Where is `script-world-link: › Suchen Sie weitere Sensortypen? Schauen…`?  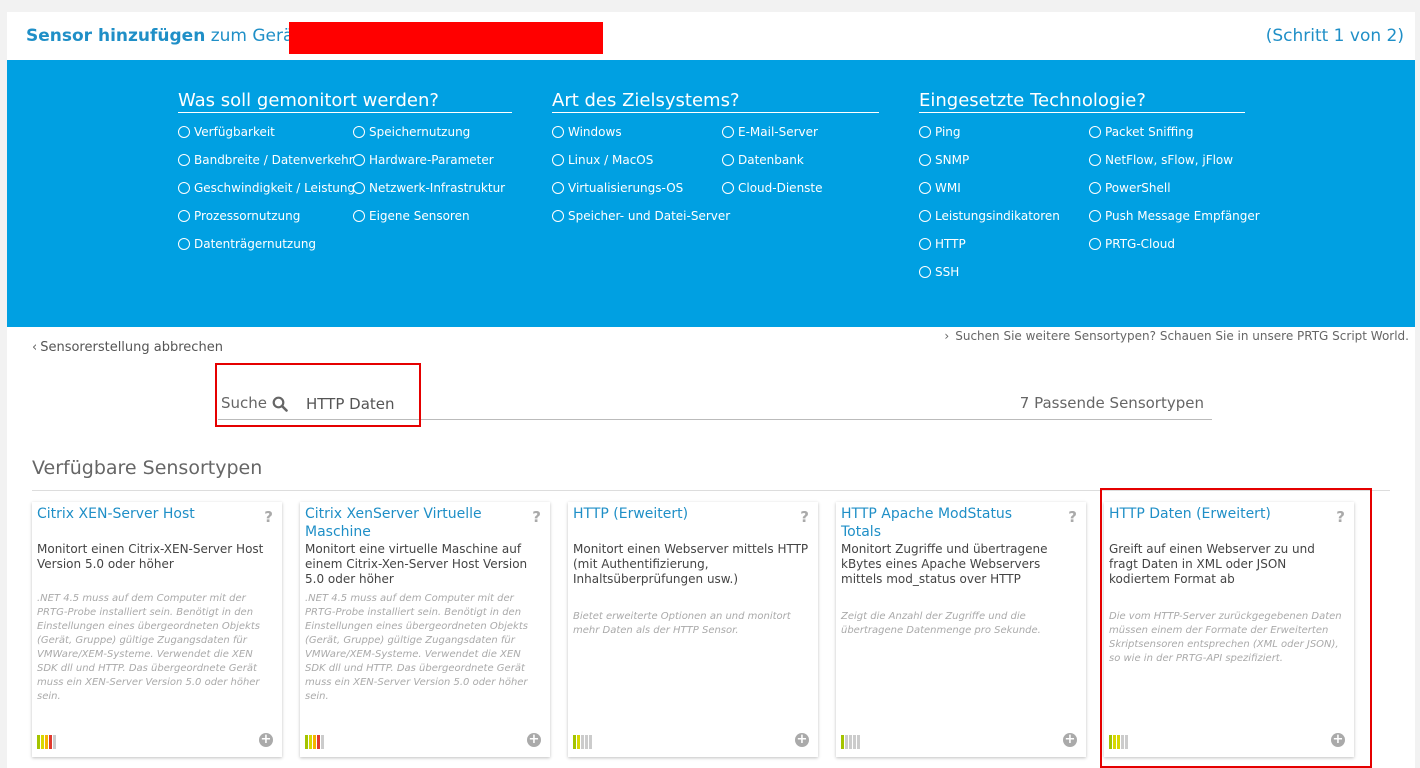
script-world-link: › Suchen Sie weitere Sensortypen? Schauen… is located at coordinates (1176, 336).